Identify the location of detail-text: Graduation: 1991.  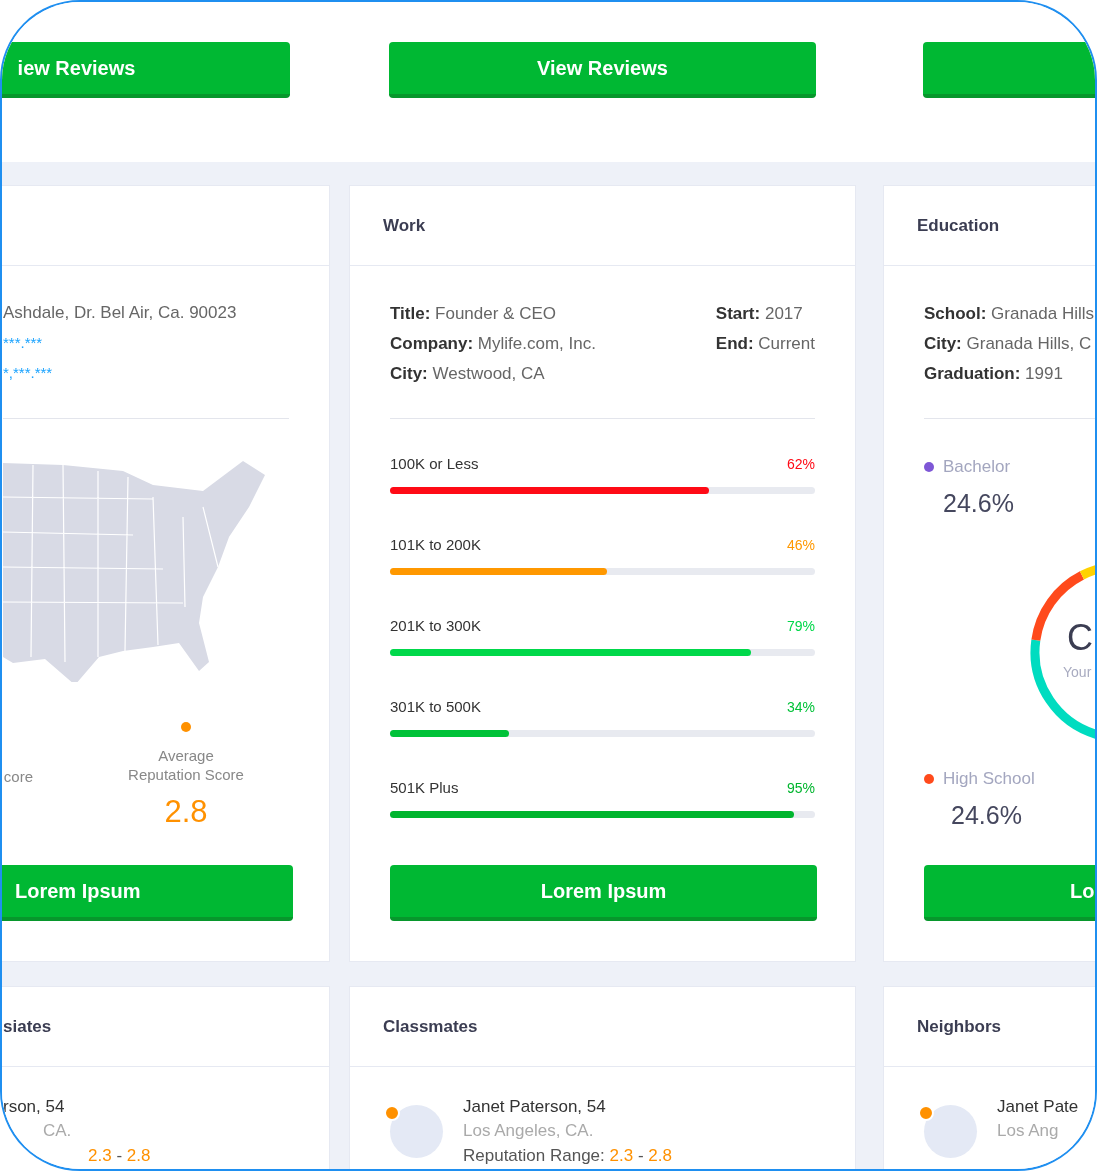
(994, 374).